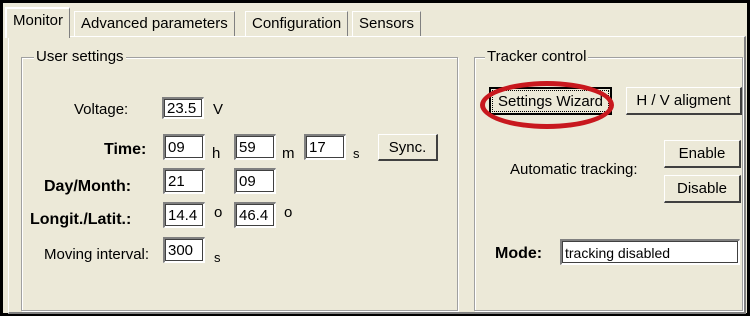 Image resolution: width=750 pixels, height=316 pixels. I want to click on time-minutes-unit: m, so click(288, 153).